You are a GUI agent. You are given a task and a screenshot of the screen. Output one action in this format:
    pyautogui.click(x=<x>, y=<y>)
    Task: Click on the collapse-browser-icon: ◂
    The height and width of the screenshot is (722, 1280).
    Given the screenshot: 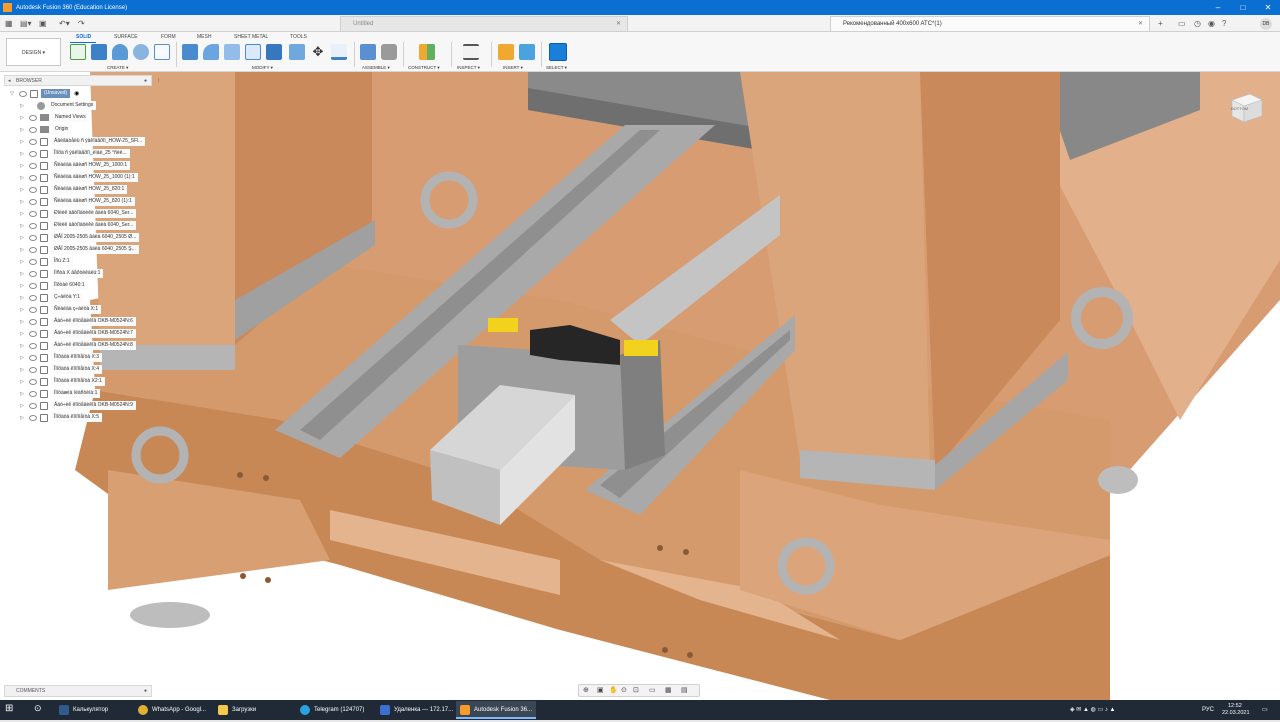 What is the action you would take?
    pyautogui.click(x=9, y=81)
    